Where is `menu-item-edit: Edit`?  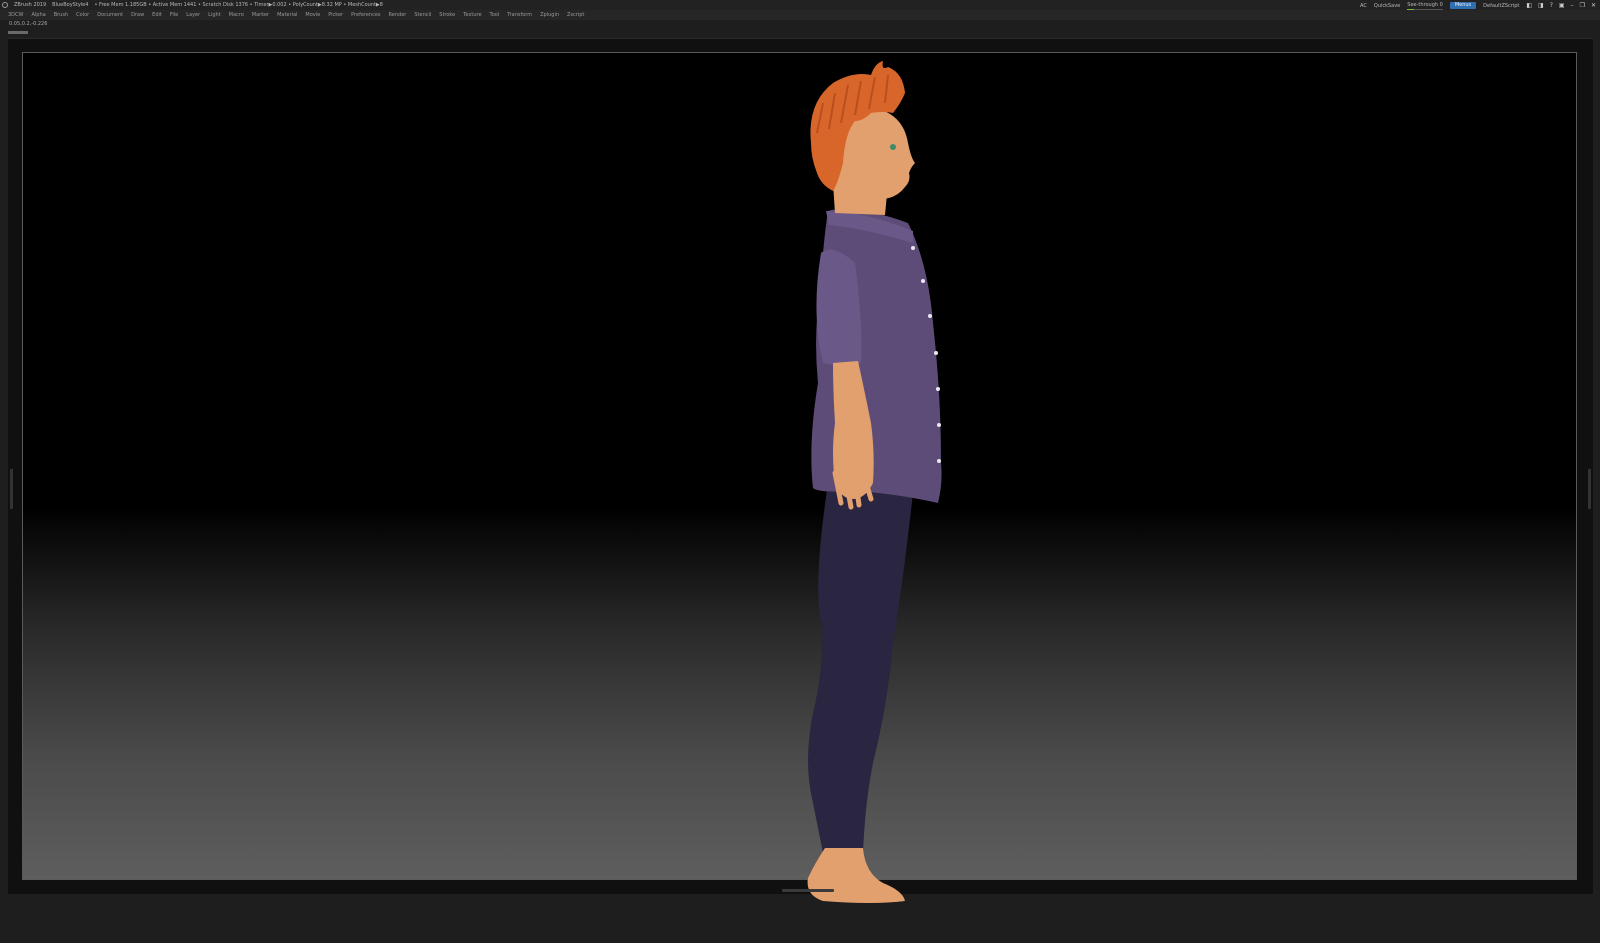 menu-item-edit: Edit is located at coordinates (157, 15).